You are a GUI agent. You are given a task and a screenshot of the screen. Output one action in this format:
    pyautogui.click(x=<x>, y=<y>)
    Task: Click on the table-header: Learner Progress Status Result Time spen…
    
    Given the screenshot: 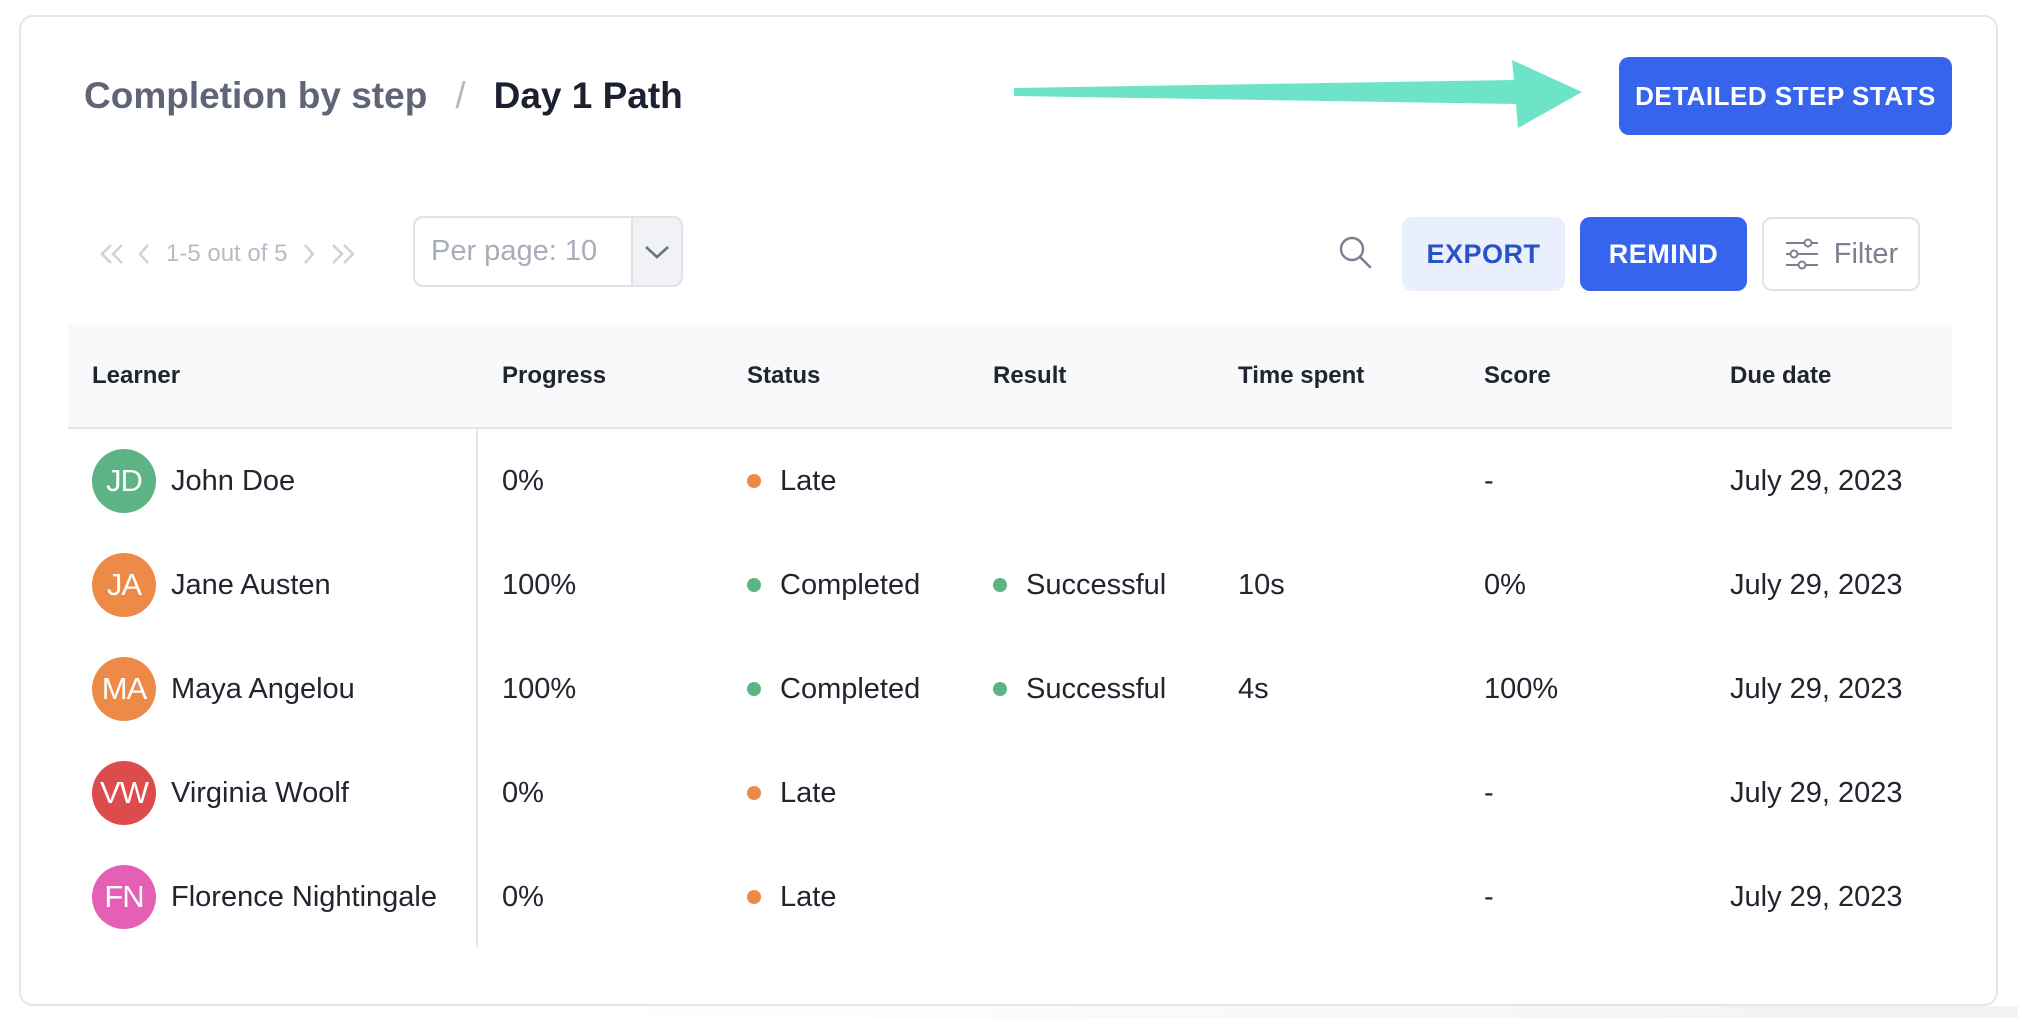 What is the action you would take?
    pyautogui.click(x=1010, y=377)
    